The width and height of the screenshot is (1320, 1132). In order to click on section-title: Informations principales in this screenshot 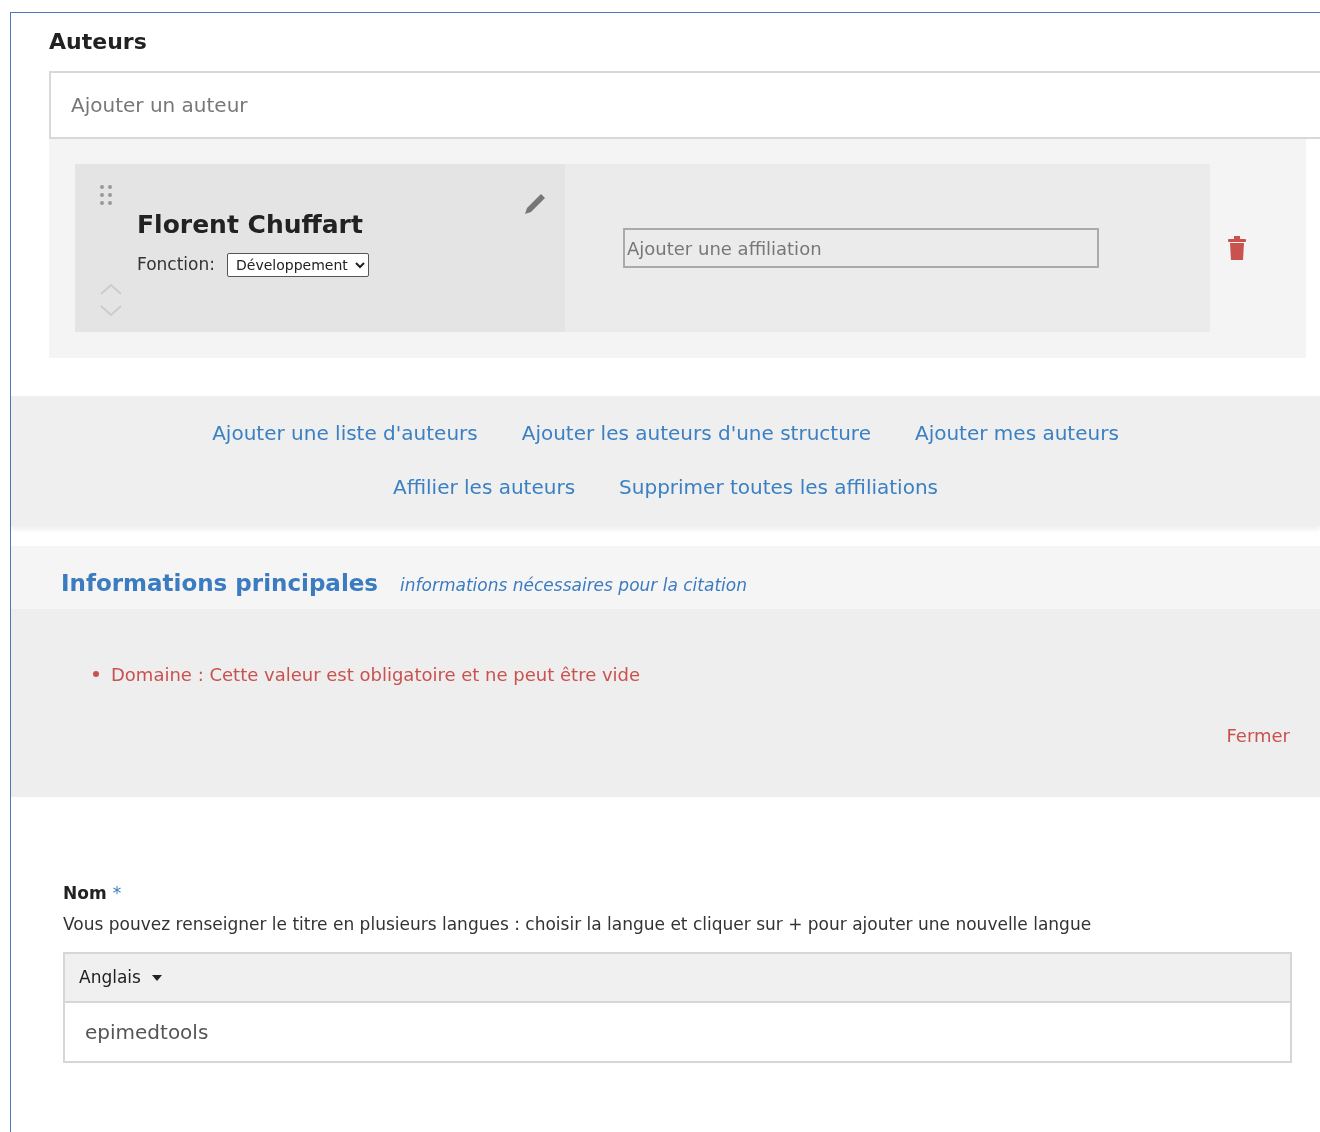, I will do `click(220, 584)`.